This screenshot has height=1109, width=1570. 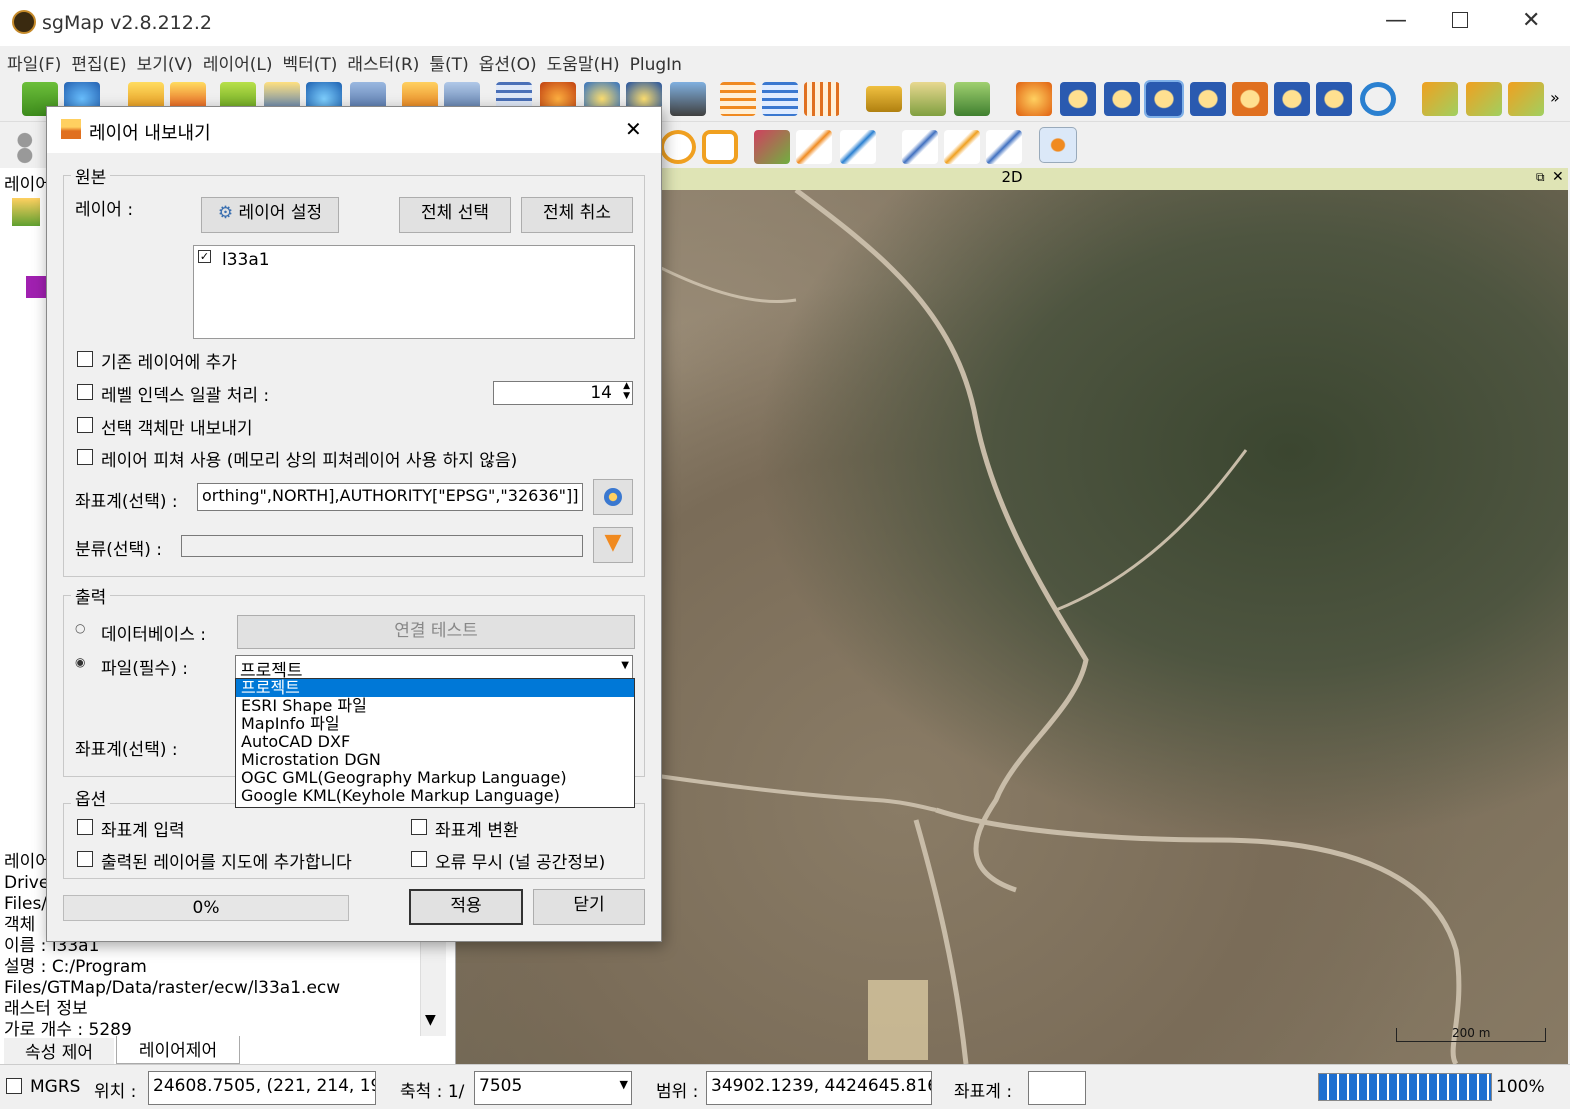 What do you see at coordinates (85, 359) in the screenshot?
I see `add-existing-checkbox` at bounding box center [85, 359].